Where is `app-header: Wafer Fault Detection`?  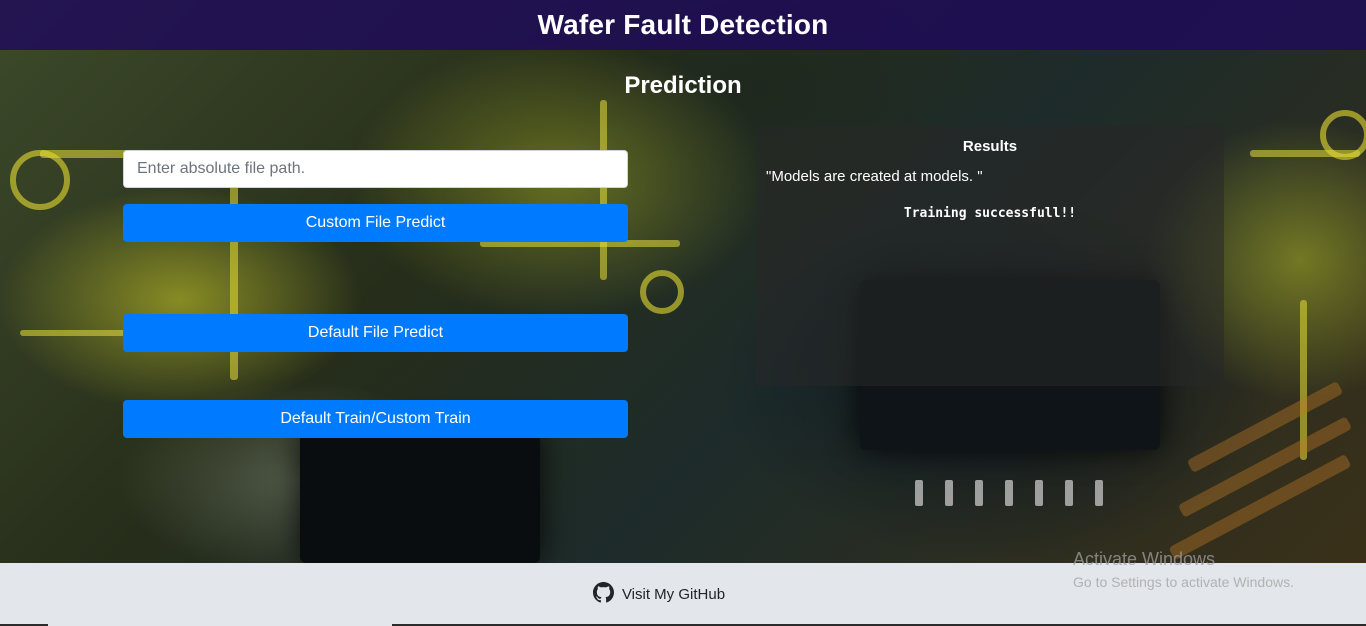 app-header: Wafer Fault Detection is located at coordinates (683, 25).